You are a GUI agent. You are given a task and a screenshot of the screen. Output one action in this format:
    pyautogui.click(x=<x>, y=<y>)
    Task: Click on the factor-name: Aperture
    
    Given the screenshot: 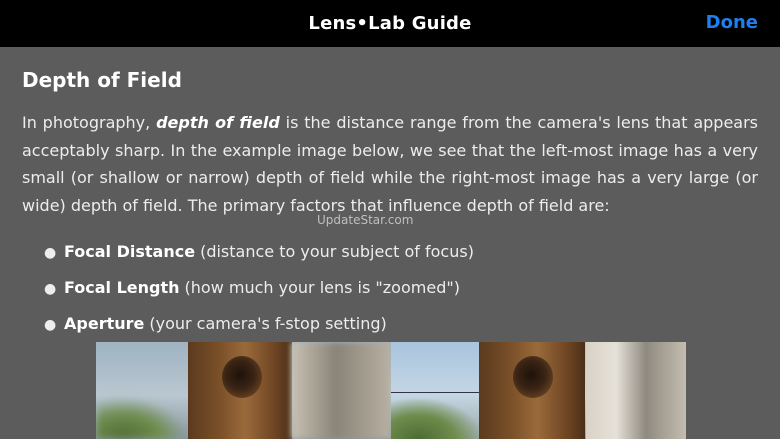 What is the action you would take?
    pyautogui.click(x=104, y=323)
    